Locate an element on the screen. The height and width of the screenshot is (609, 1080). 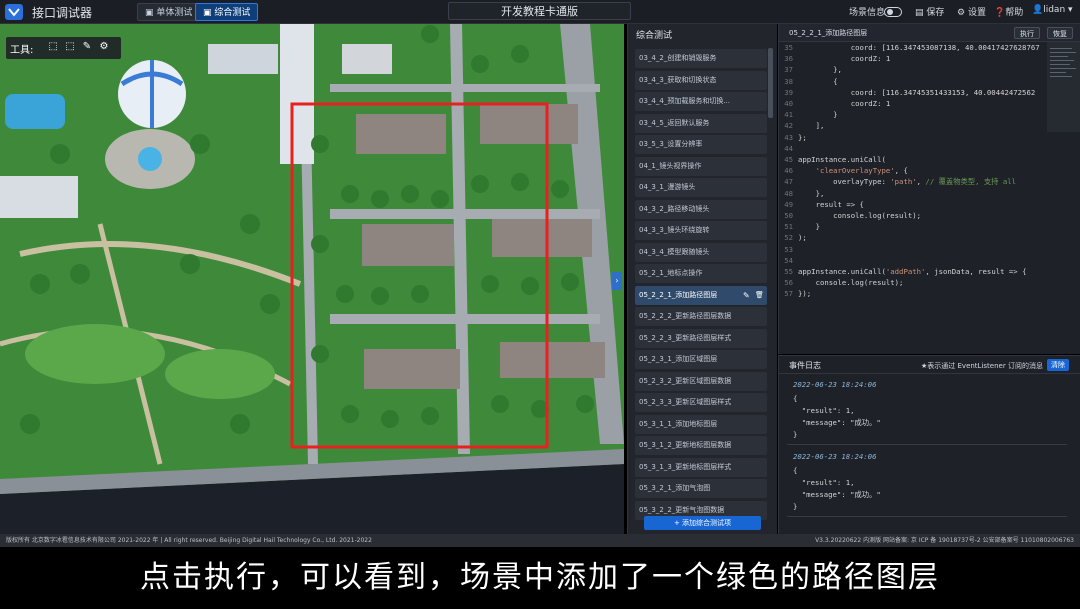
app-title: 接口调试器 is located at coordinates (62, 13).